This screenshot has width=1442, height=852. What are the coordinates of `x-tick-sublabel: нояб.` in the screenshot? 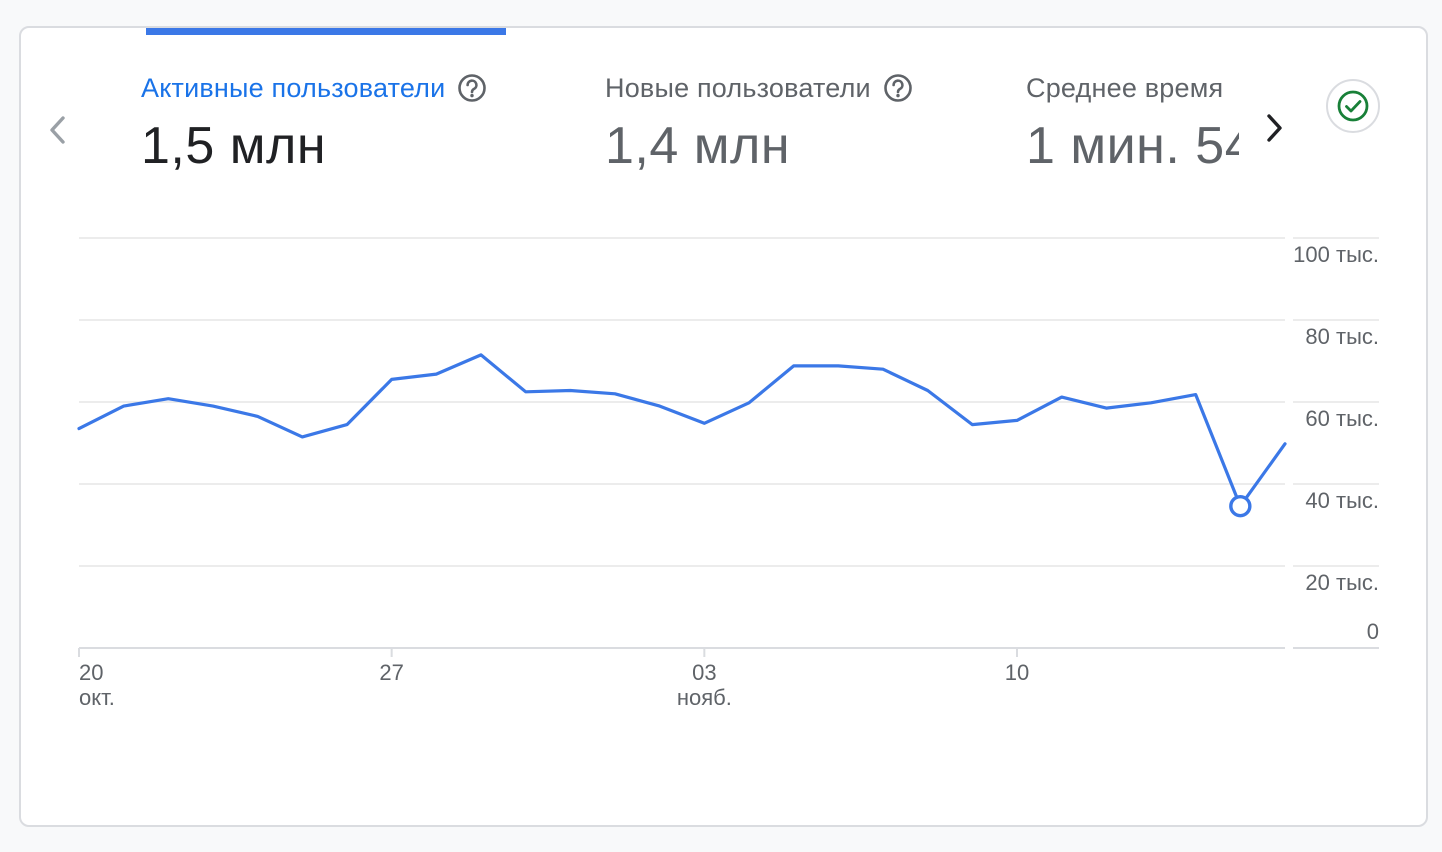 It's located at (704, 697).